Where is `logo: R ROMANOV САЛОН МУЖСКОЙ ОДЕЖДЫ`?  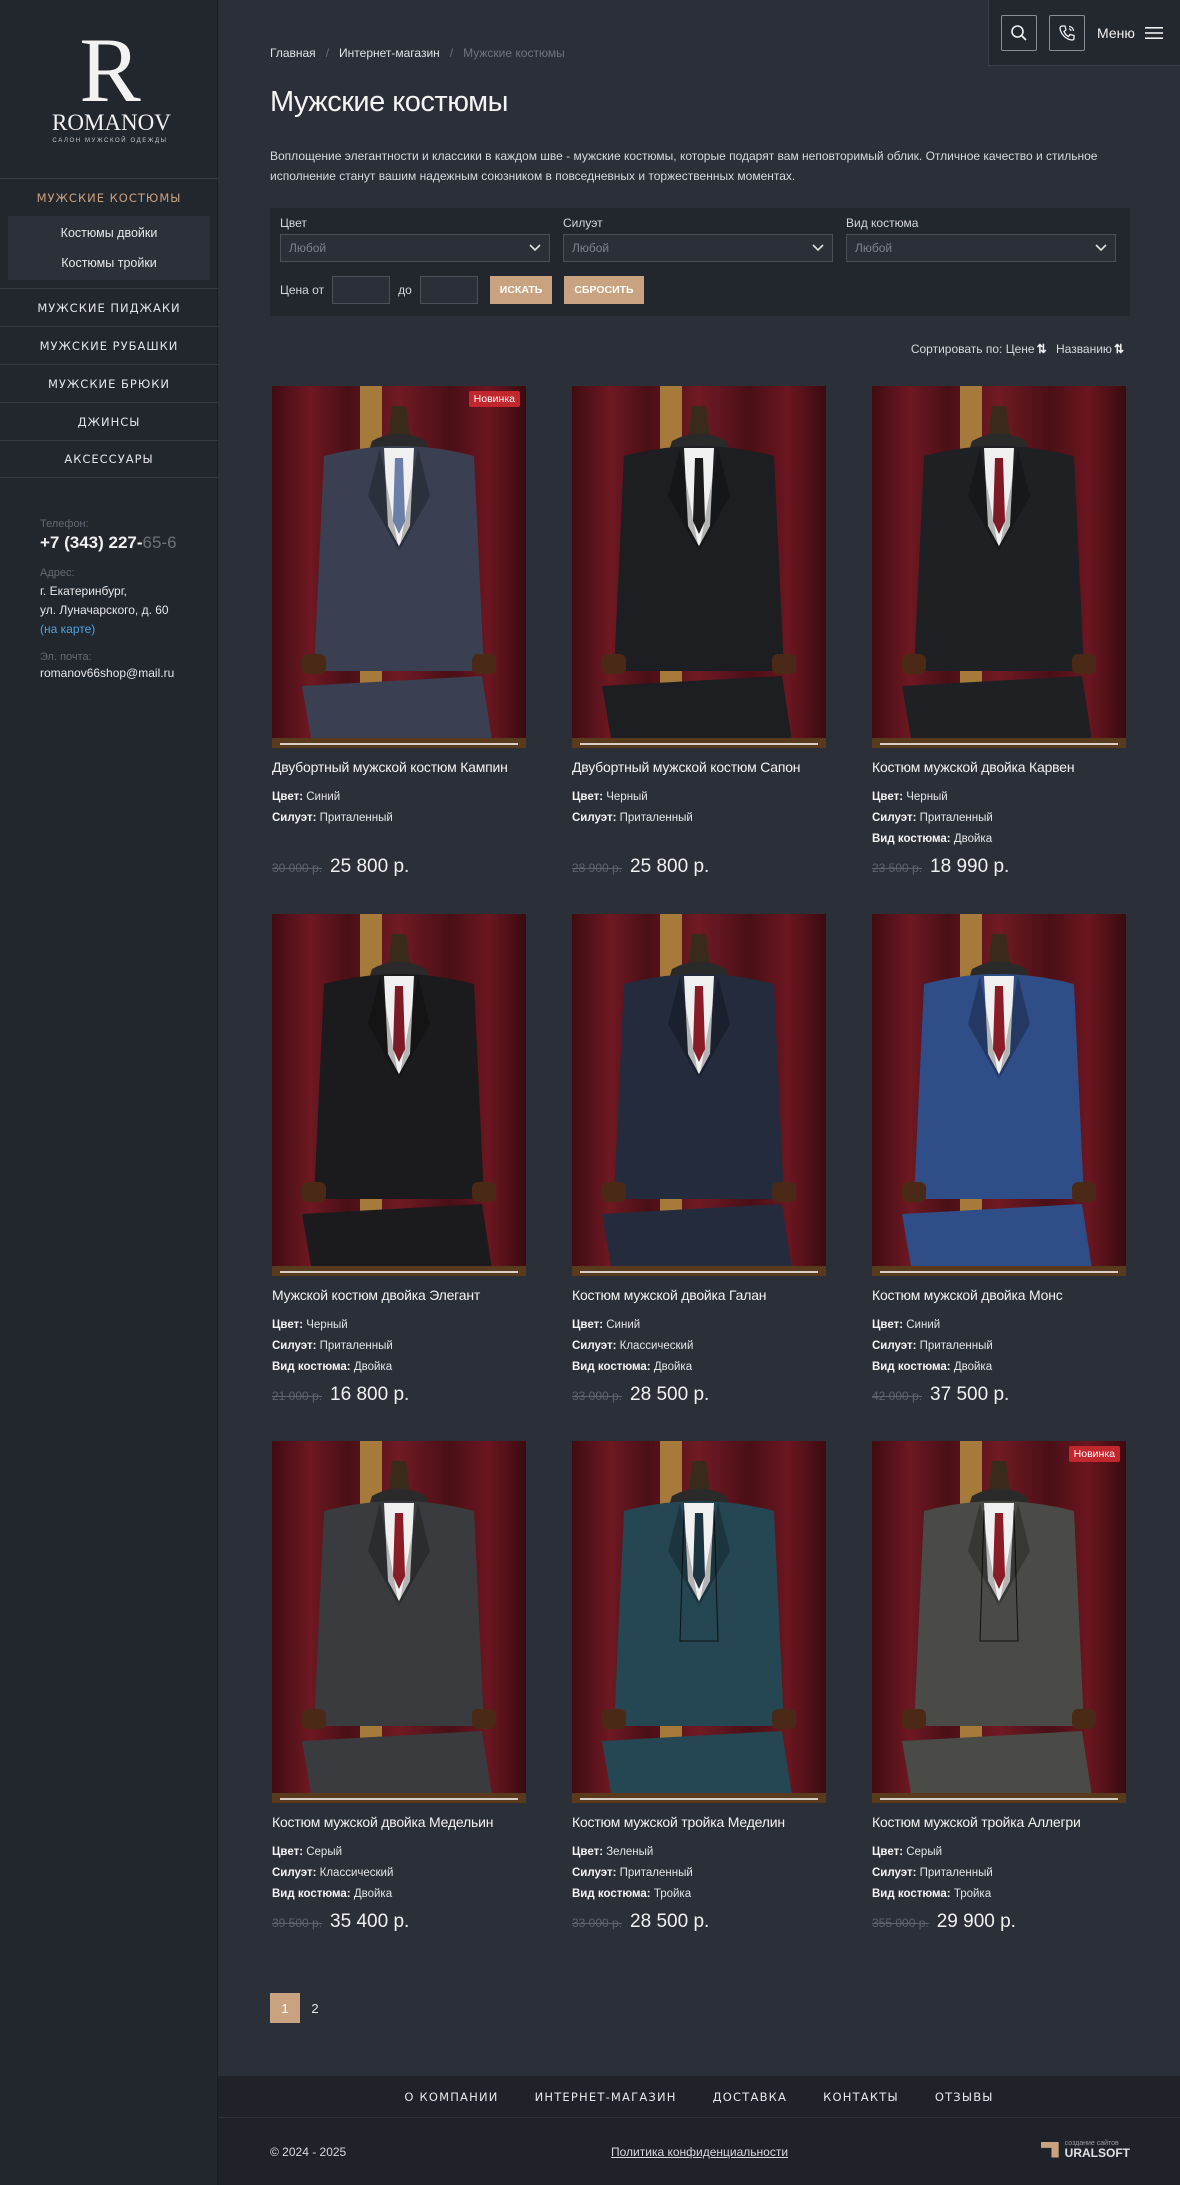
logo: R ROMANOV САЛОН МУЖСКОЙ ОДЕЖДЫ is located at coordinates (111, 84).